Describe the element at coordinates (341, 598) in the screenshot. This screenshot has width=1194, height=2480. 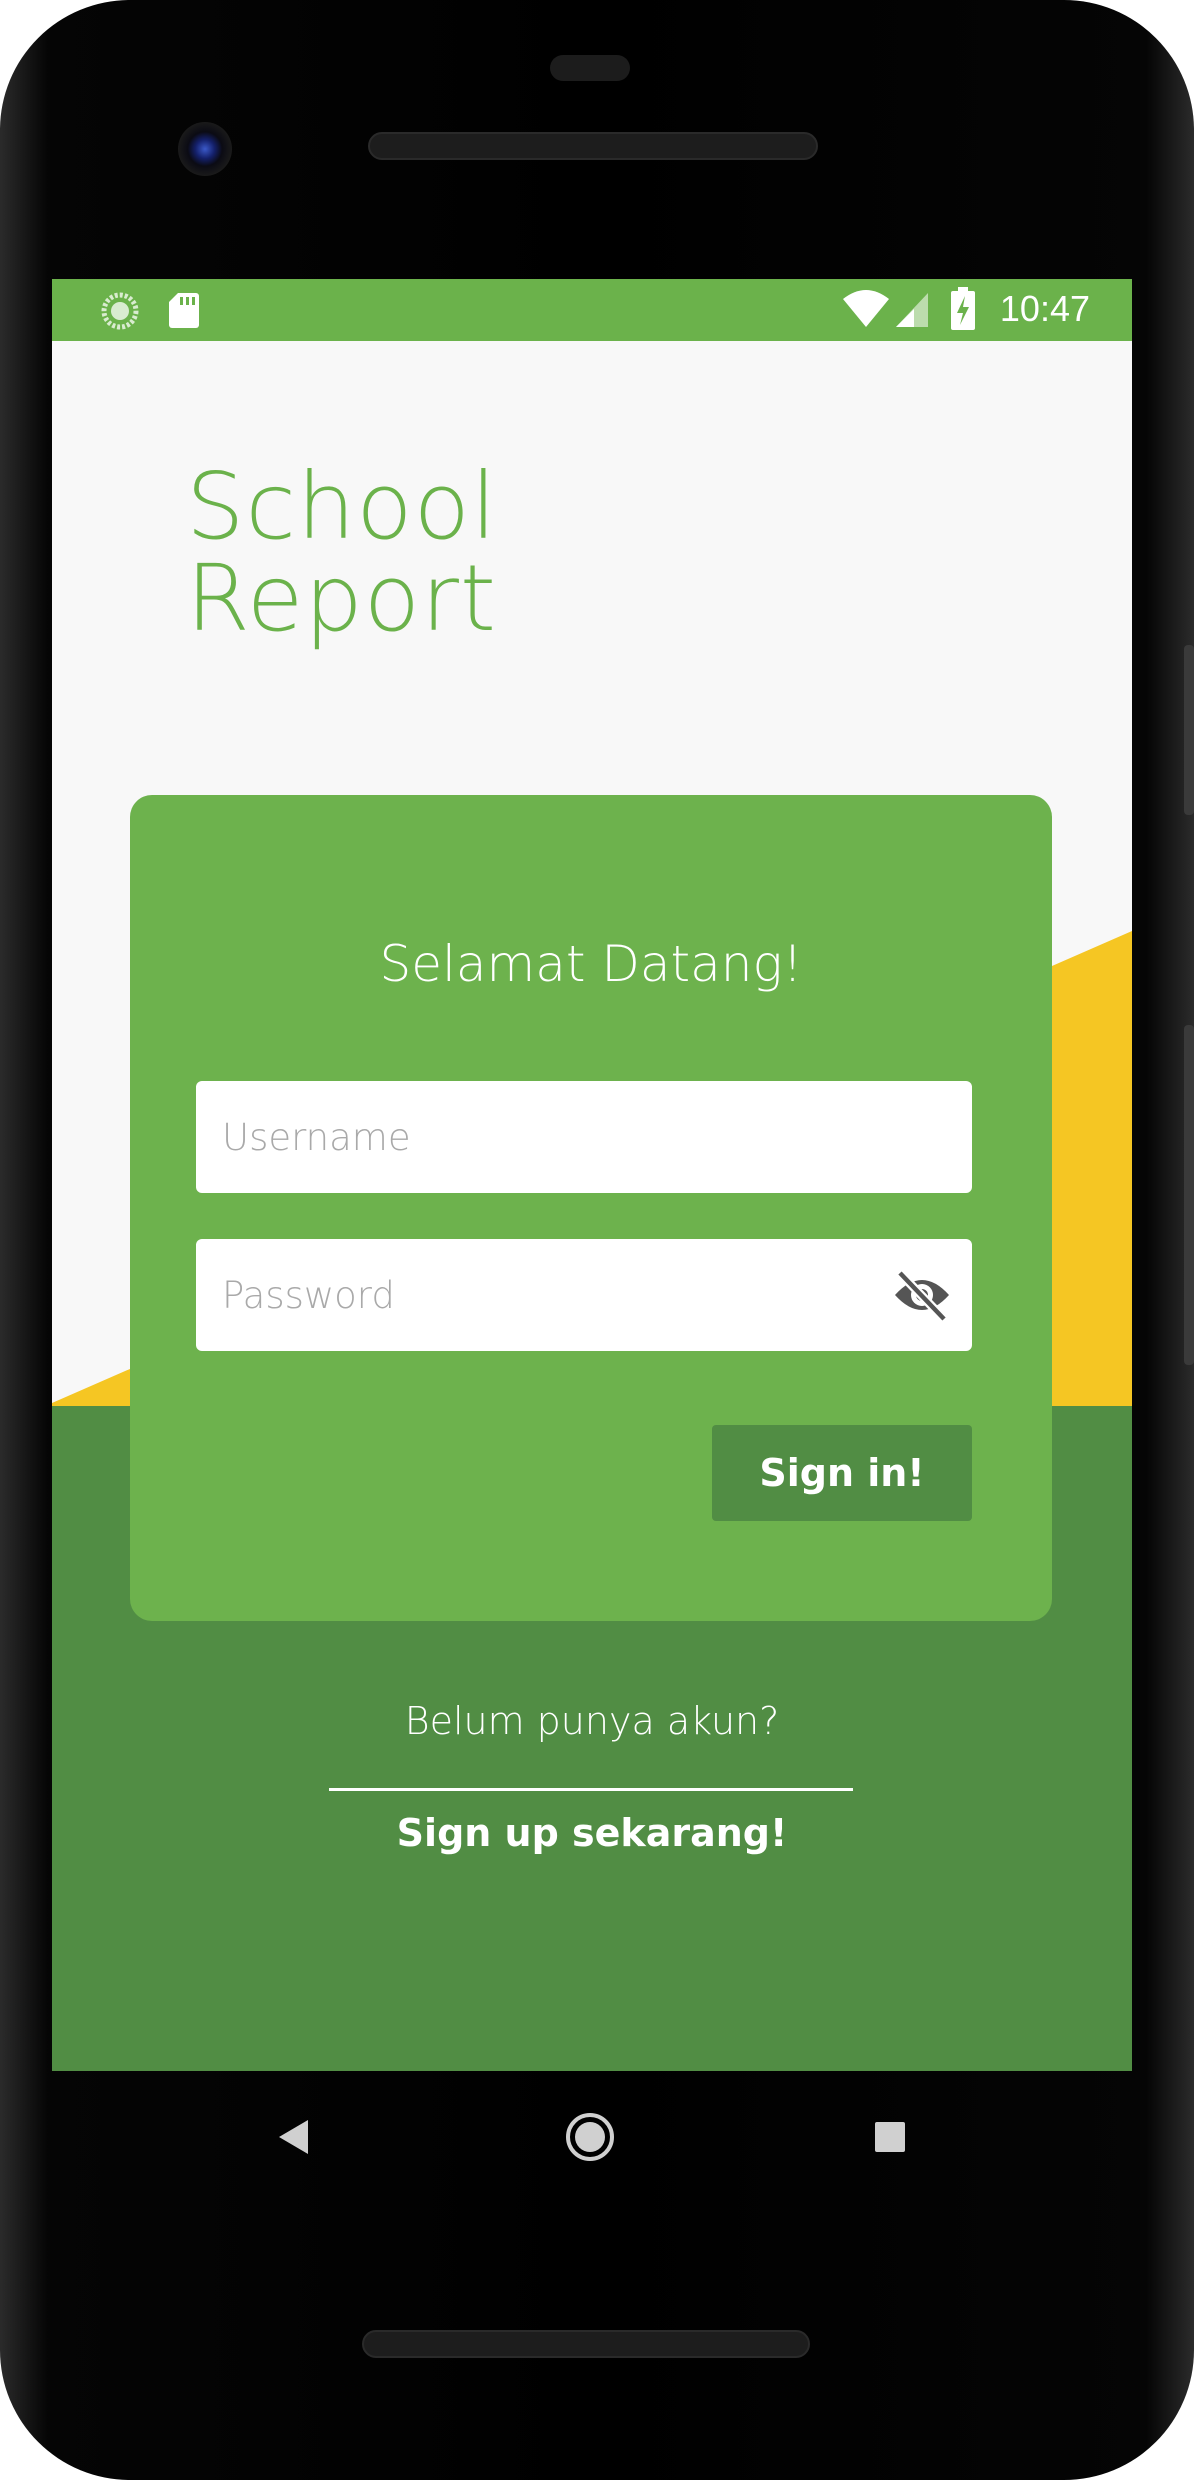
I see `app-title-line2: Report` at that location.